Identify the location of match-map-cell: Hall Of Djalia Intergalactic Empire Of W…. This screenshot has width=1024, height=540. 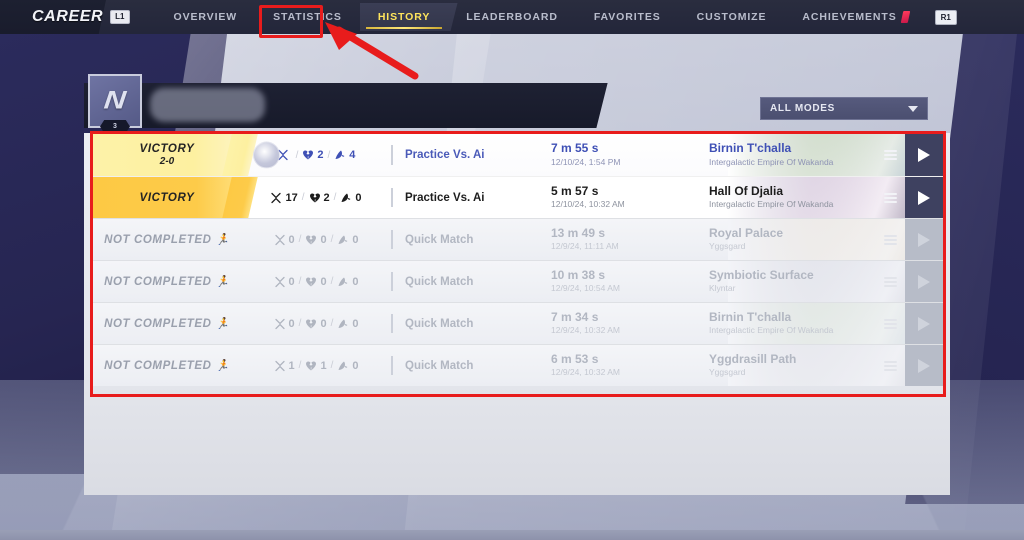
(821, 197).